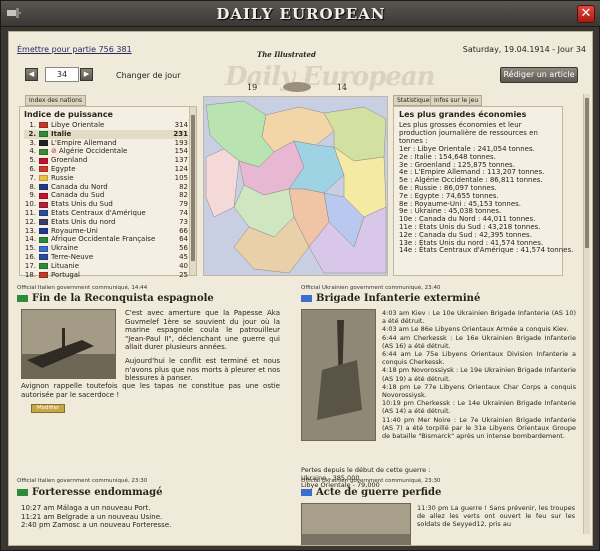  I want to click on power-index-row: 10. Etats Unis du Sud 79, so click(106, 204).